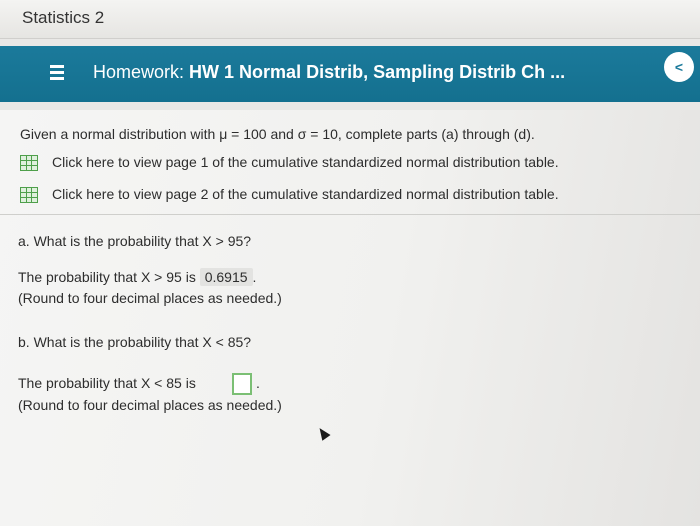 Image resolution: width=700 pixels, height=526 pixels. What do you see at coordinates (258, 383) in the screenshot?
I see `part-b-answer-suffix: .` at bounding box center [258, 383].